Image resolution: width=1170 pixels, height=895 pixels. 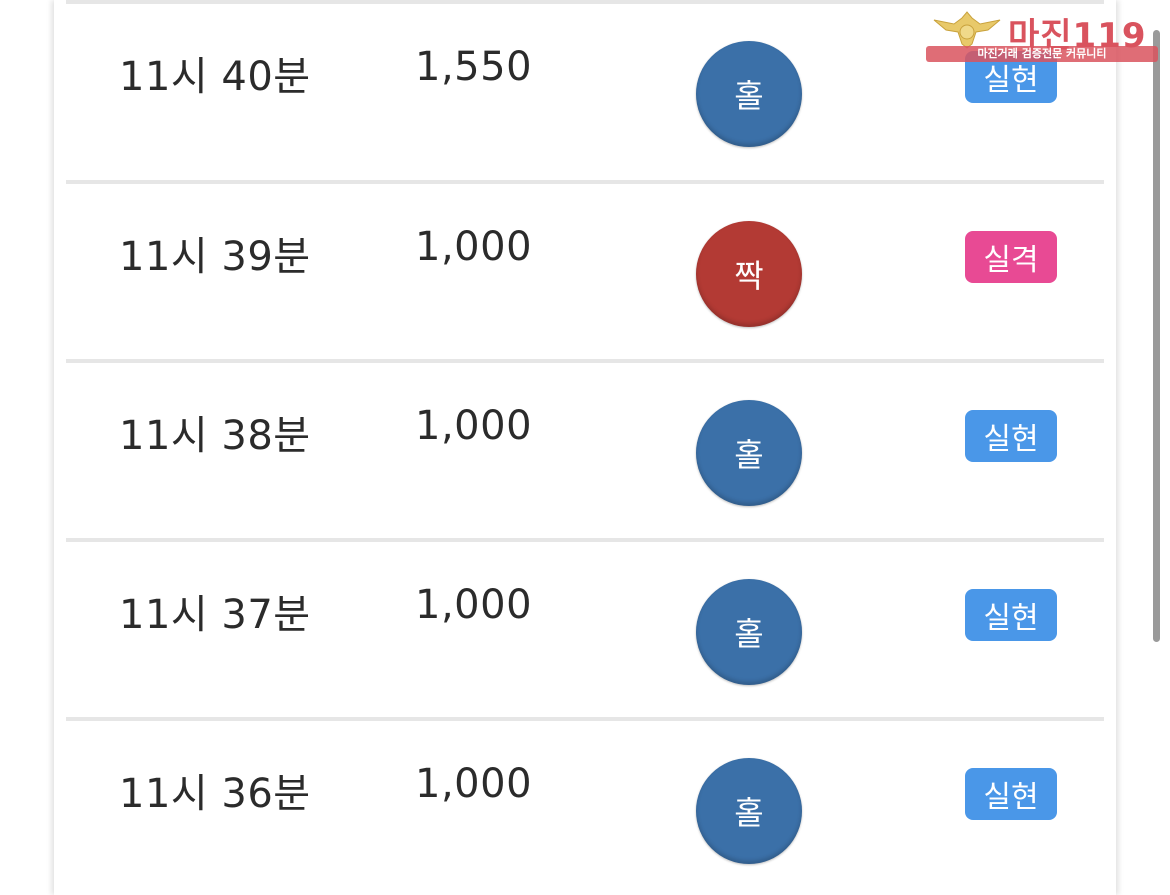 What do you see at coordinates (215, 77) in the screenshot?
I see `row-time: 11시 40분` at bounding box center [215, 77].